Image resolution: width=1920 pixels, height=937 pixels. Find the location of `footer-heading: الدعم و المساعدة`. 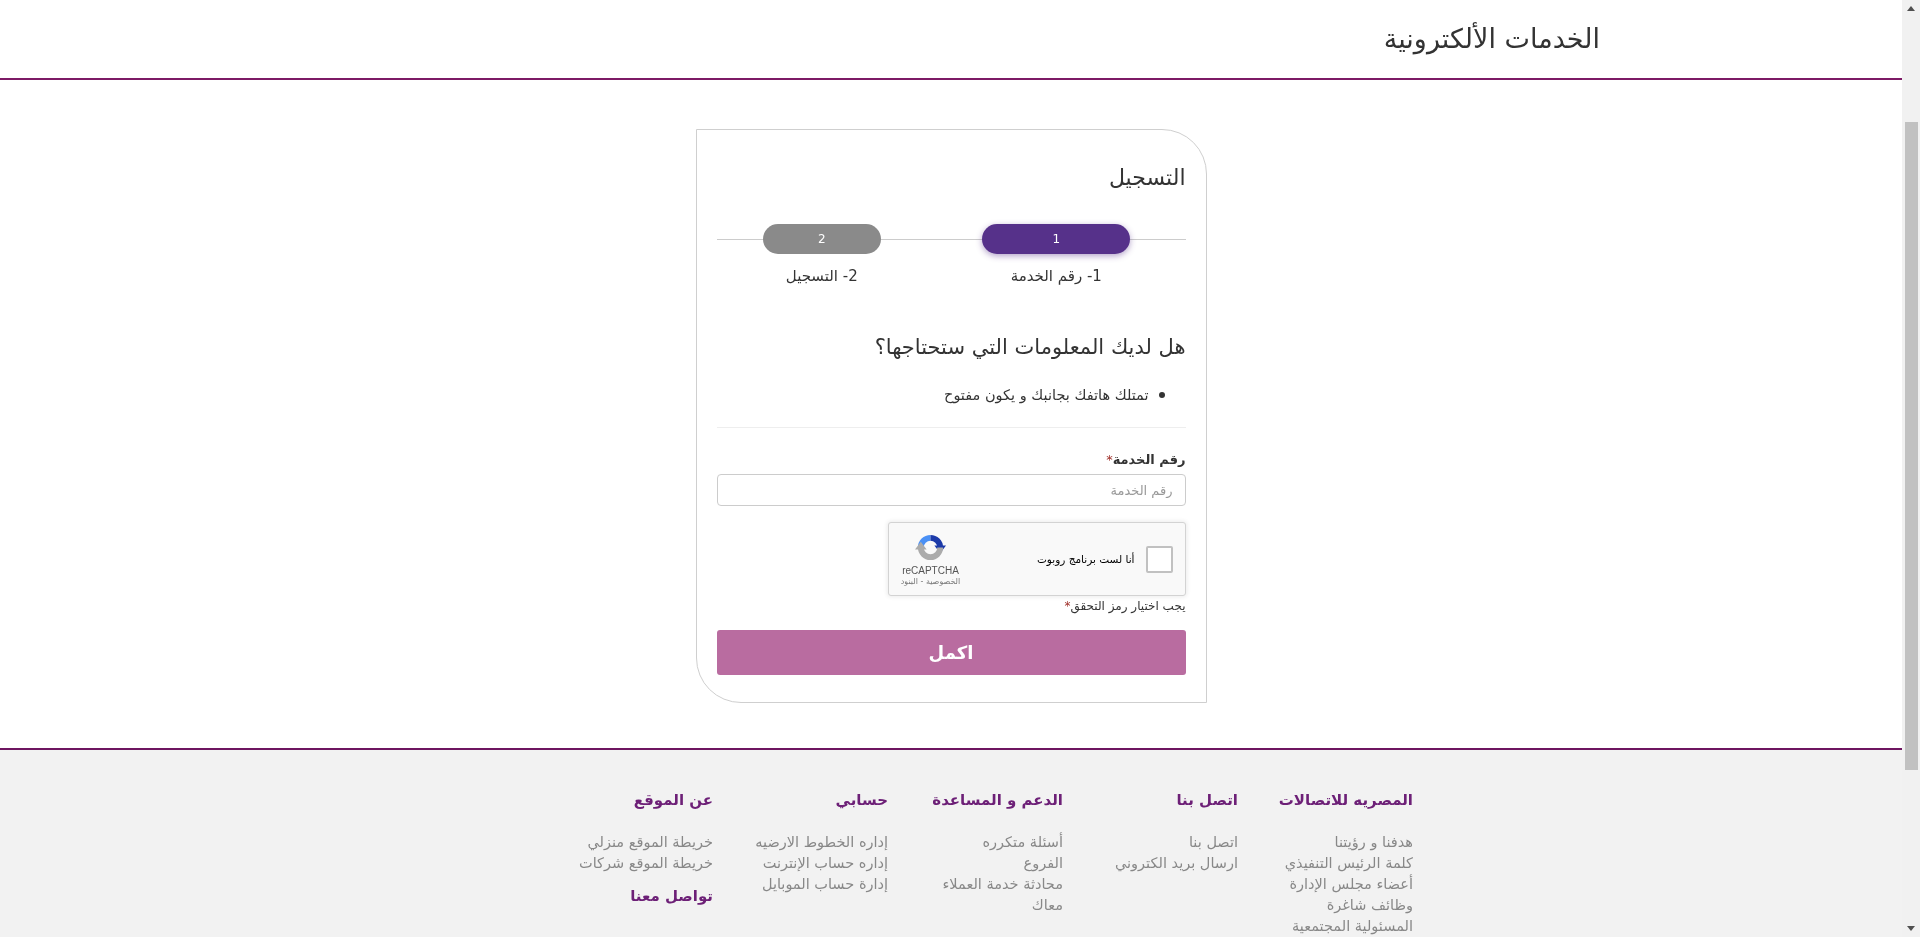

footer-heading: الدعم و المساعدة is located at coordinates (997, 800).